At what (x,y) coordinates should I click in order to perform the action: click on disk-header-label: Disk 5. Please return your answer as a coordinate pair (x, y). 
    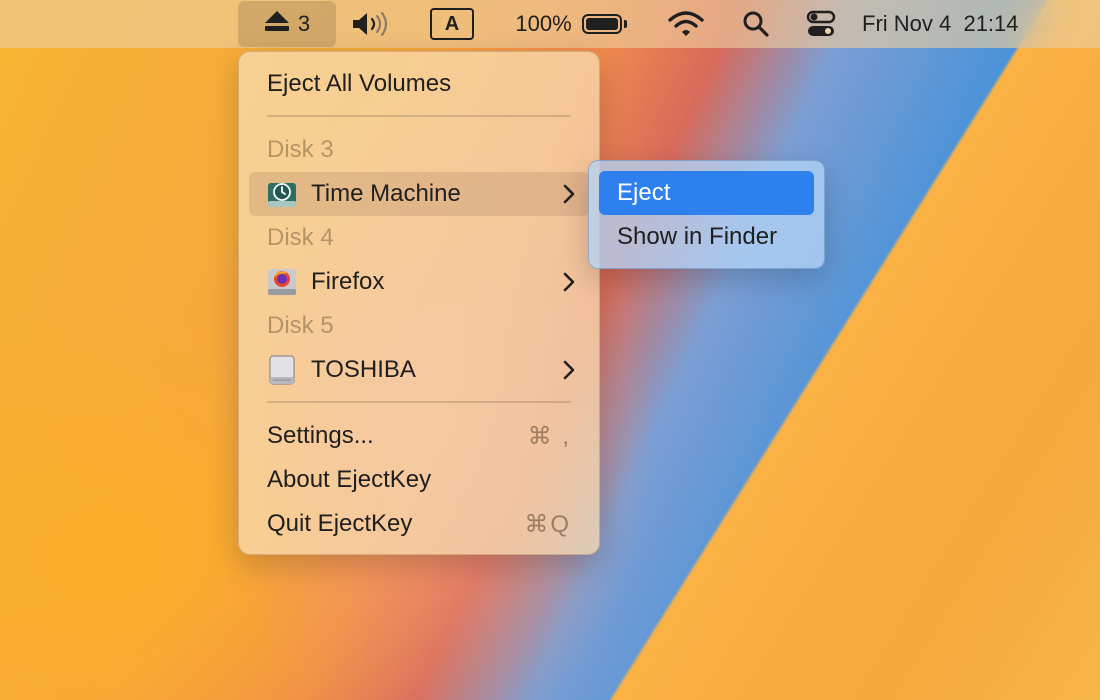
    Looking at the image, I should click on (300, 325).